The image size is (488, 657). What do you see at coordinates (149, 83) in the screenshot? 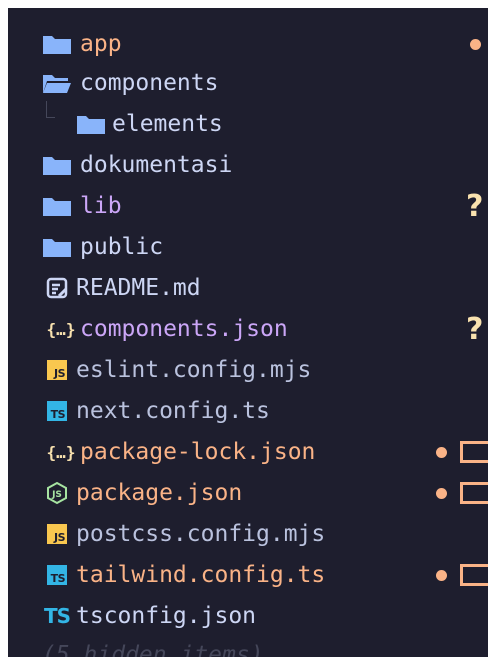
I see `tree-item-label: components` at bounding box center [149, 83].